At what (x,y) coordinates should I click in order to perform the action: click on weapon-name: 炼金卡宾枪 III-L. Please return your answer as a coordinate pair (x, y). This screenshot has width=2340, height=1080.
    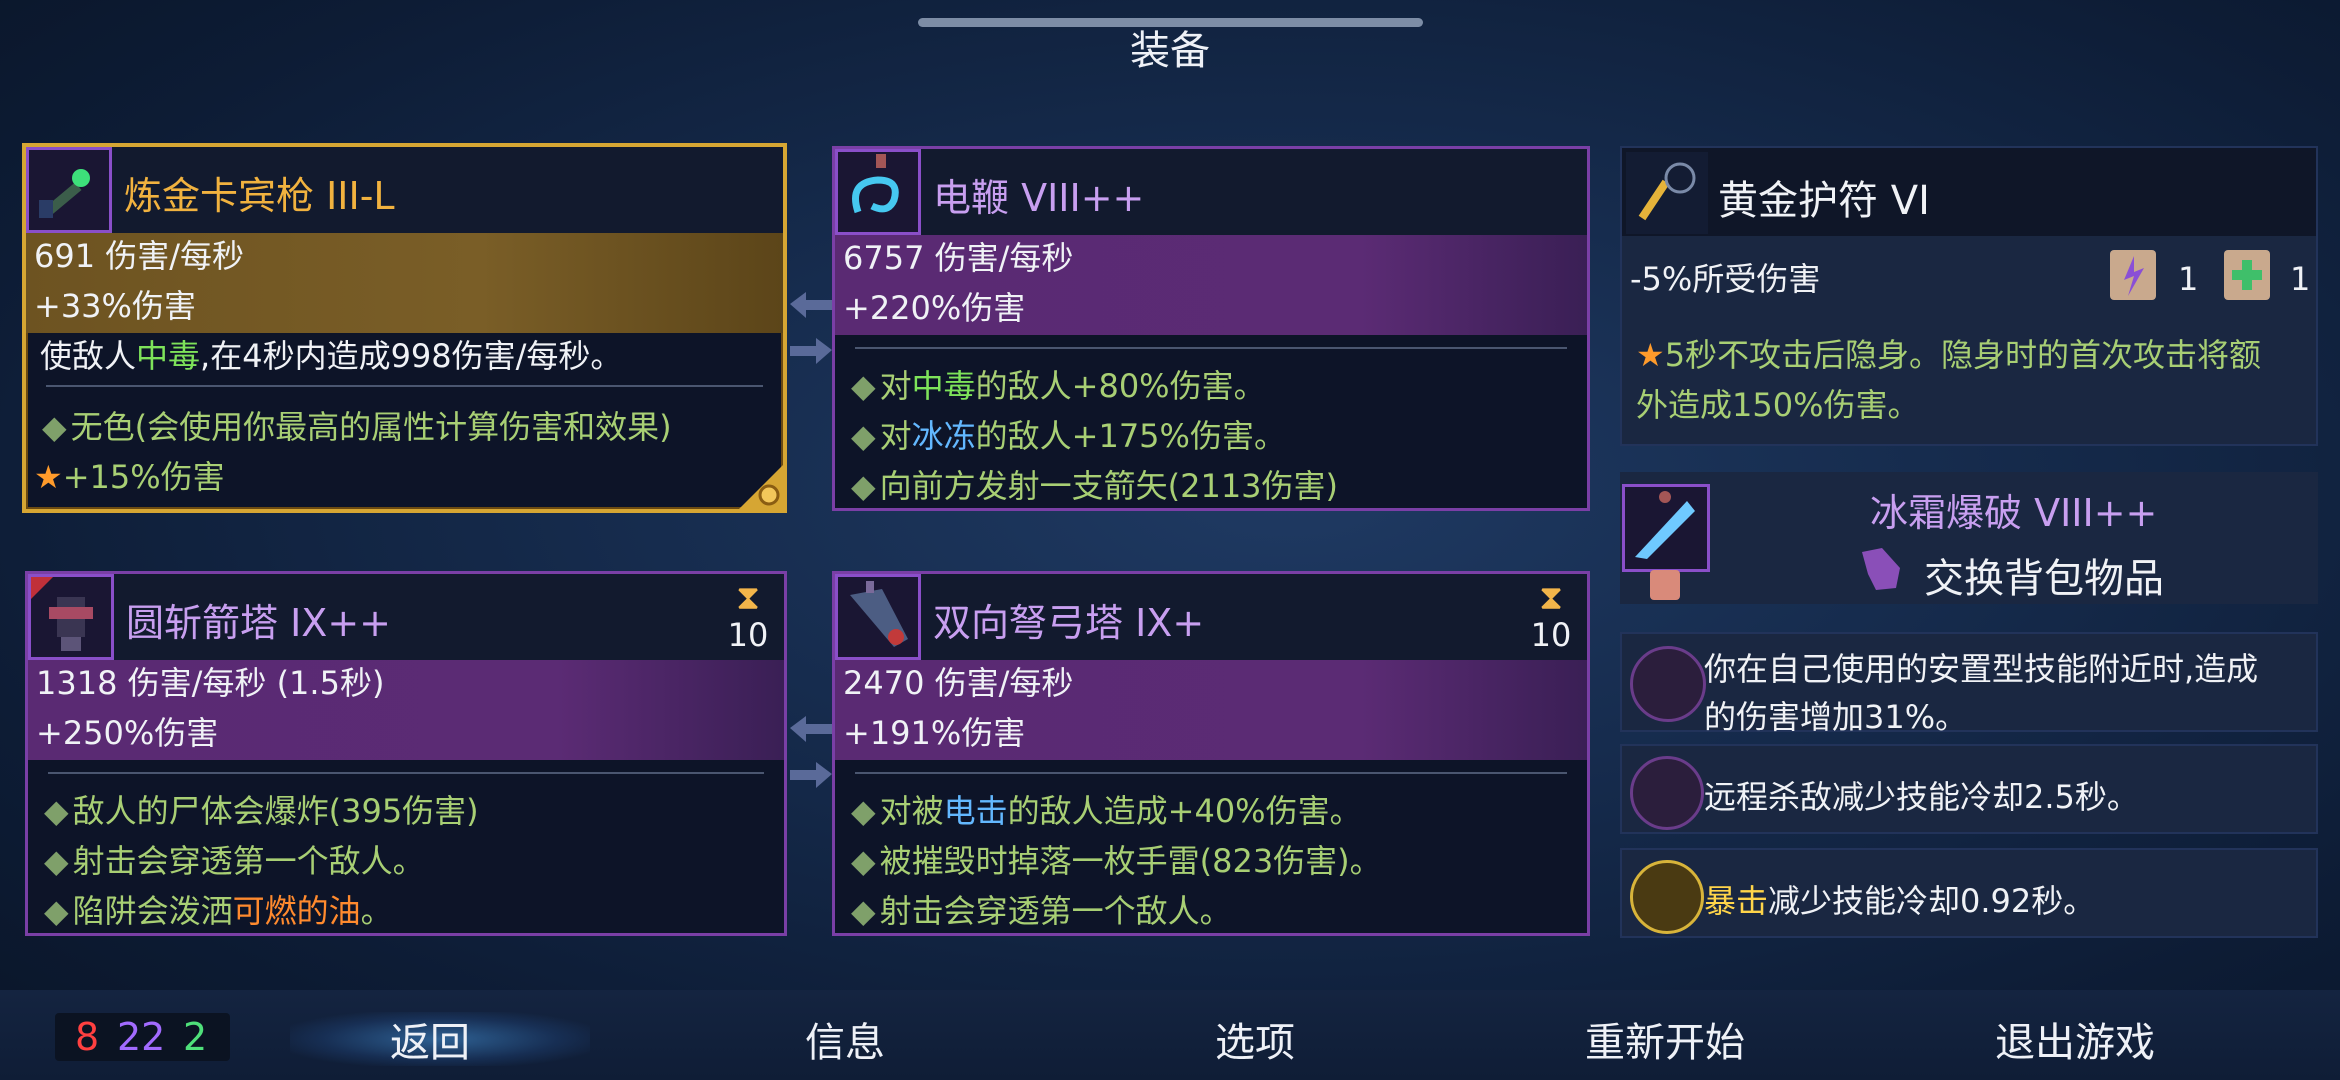
    Looking at the image, I should click on (259, 196).